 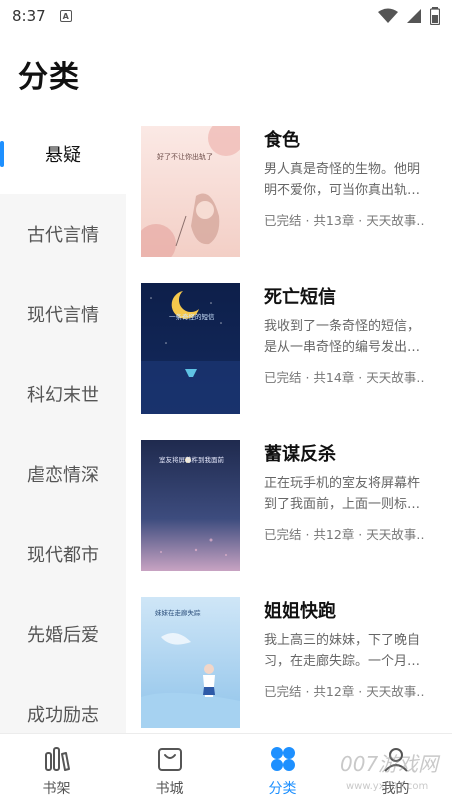 I want to click on cover-caption: 一条奇怪的短信, so click(x=192, y=317).